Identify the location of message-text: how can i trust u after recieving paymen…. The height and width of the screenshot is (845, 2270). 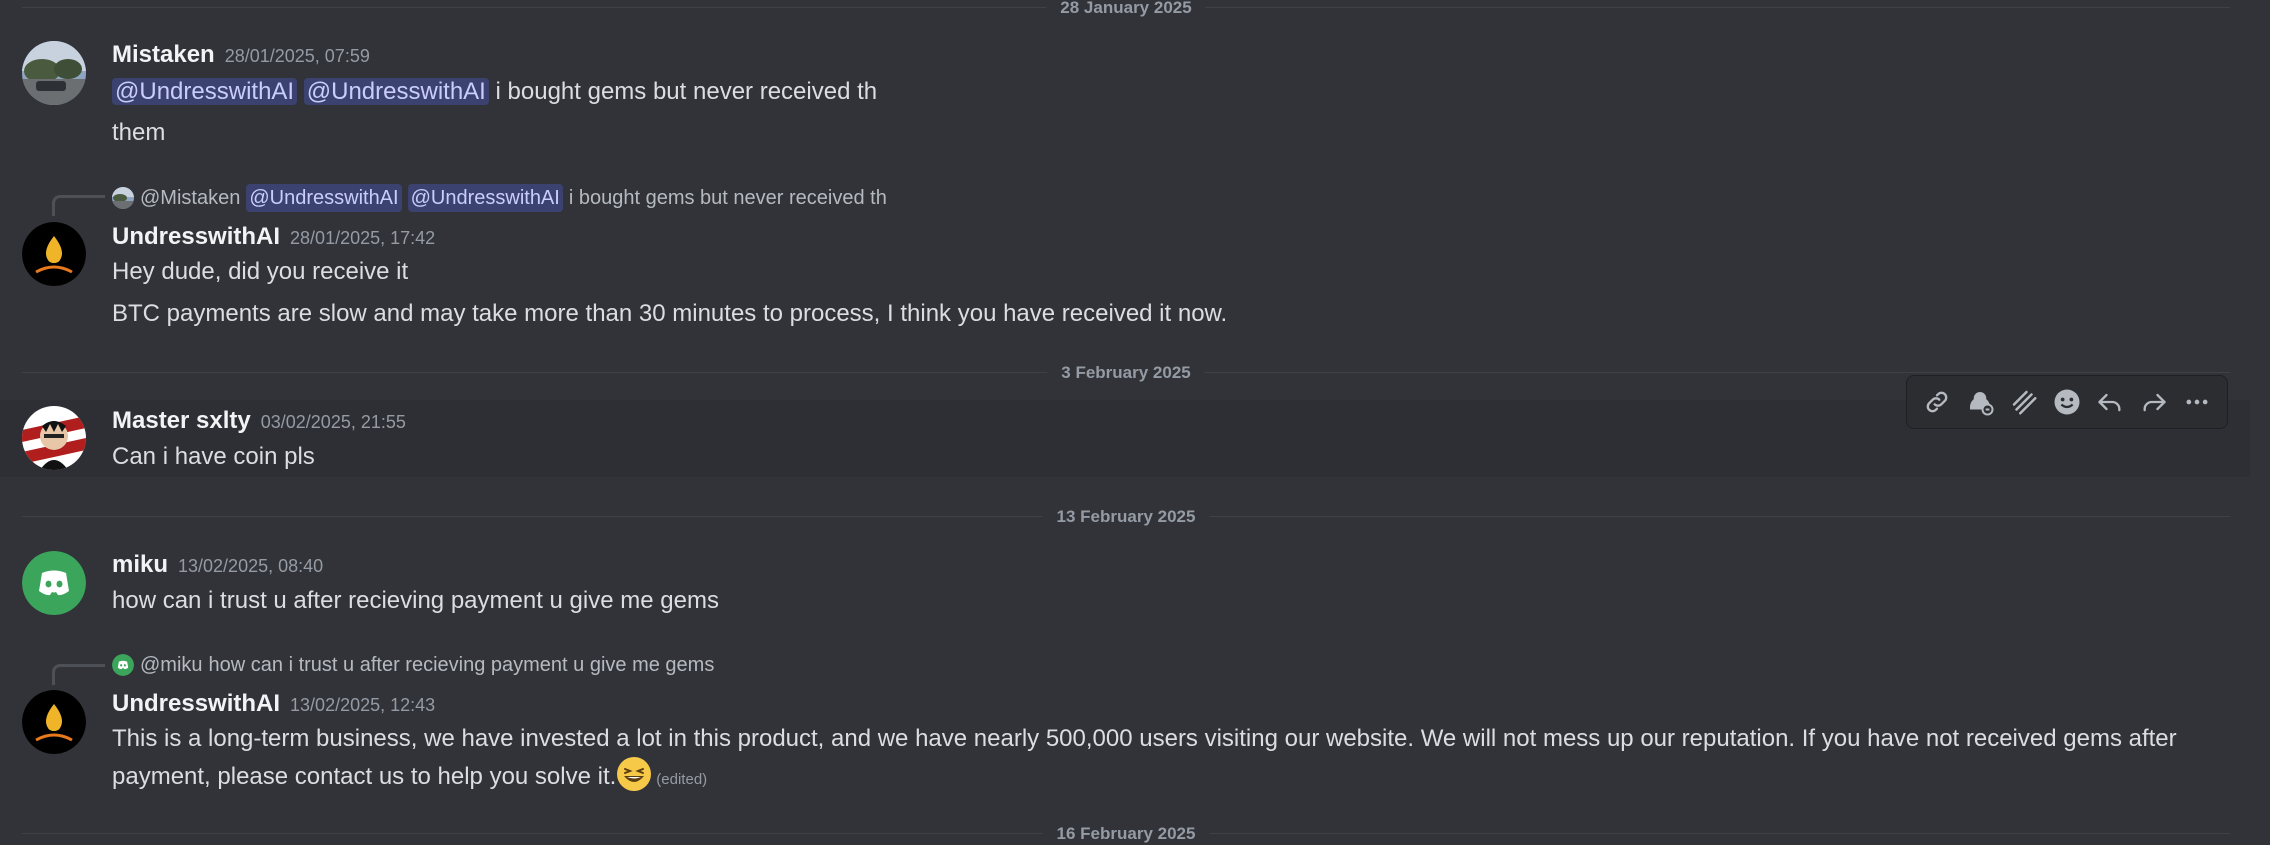
(415, 600).